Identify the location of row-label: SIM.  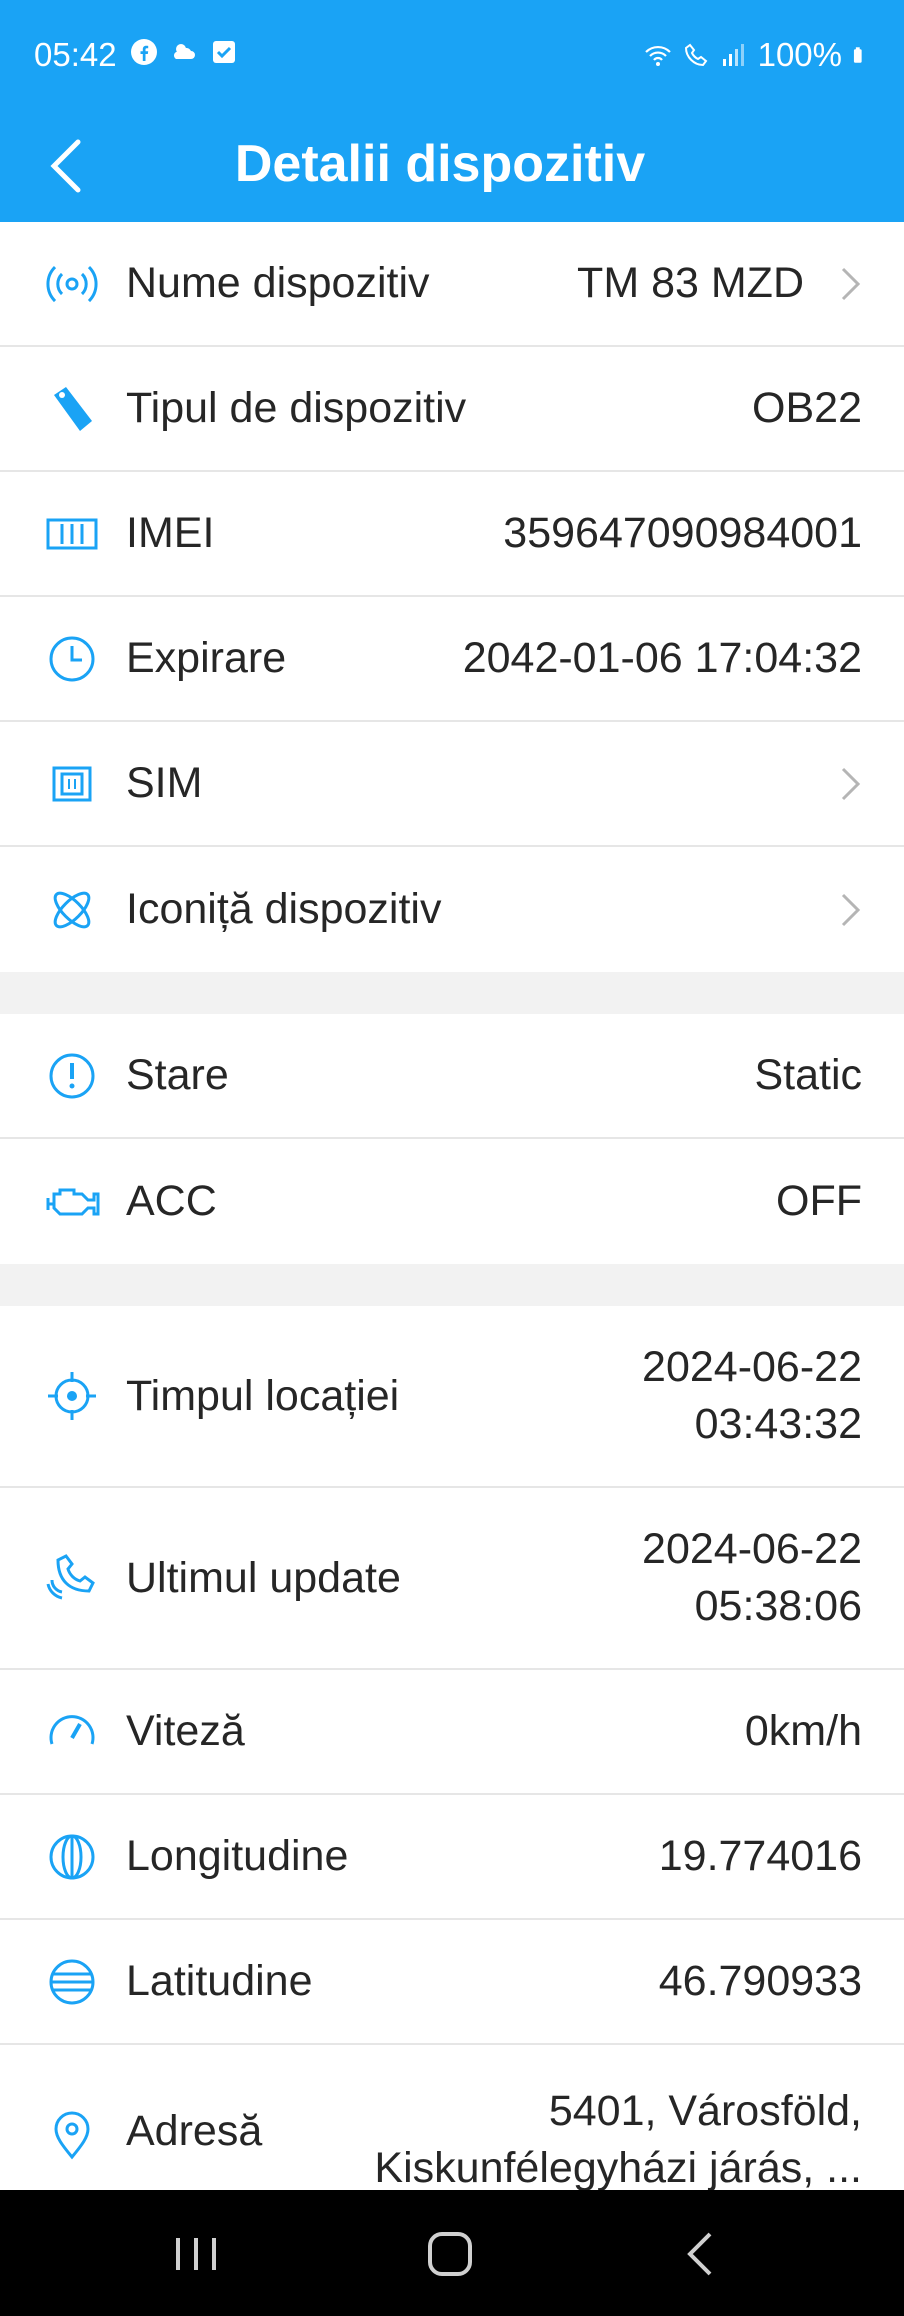
(164, 783).